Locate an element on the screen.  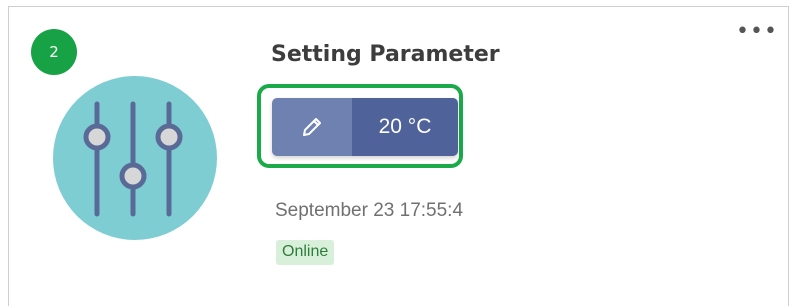
edit-parameter-button is located at coordinates (312, 127).